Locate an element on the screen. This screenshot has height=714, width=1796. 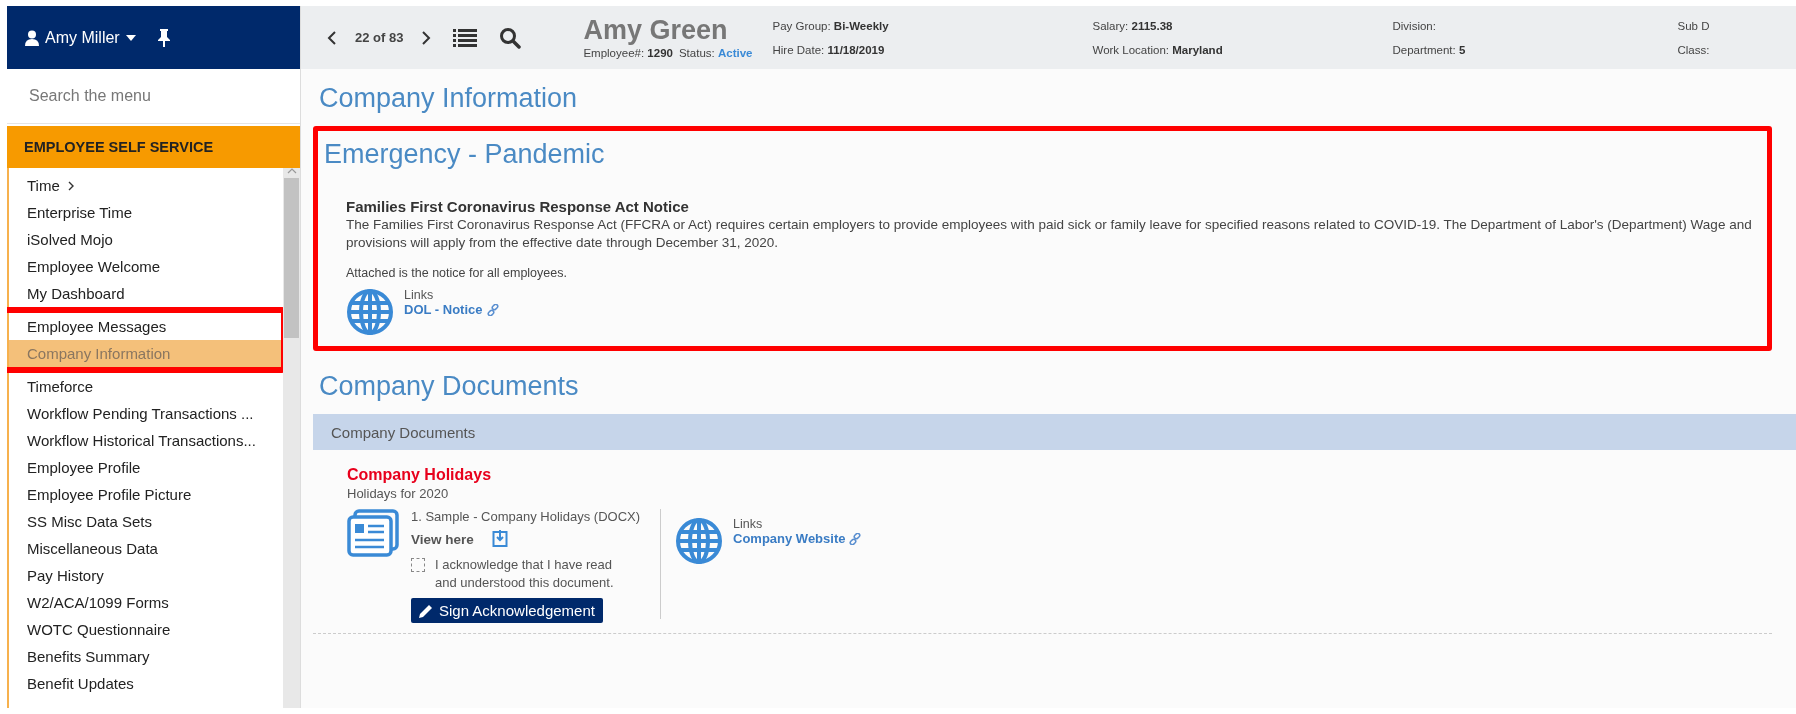
employee-status: Status: Active is located at coordinates (715, 52).